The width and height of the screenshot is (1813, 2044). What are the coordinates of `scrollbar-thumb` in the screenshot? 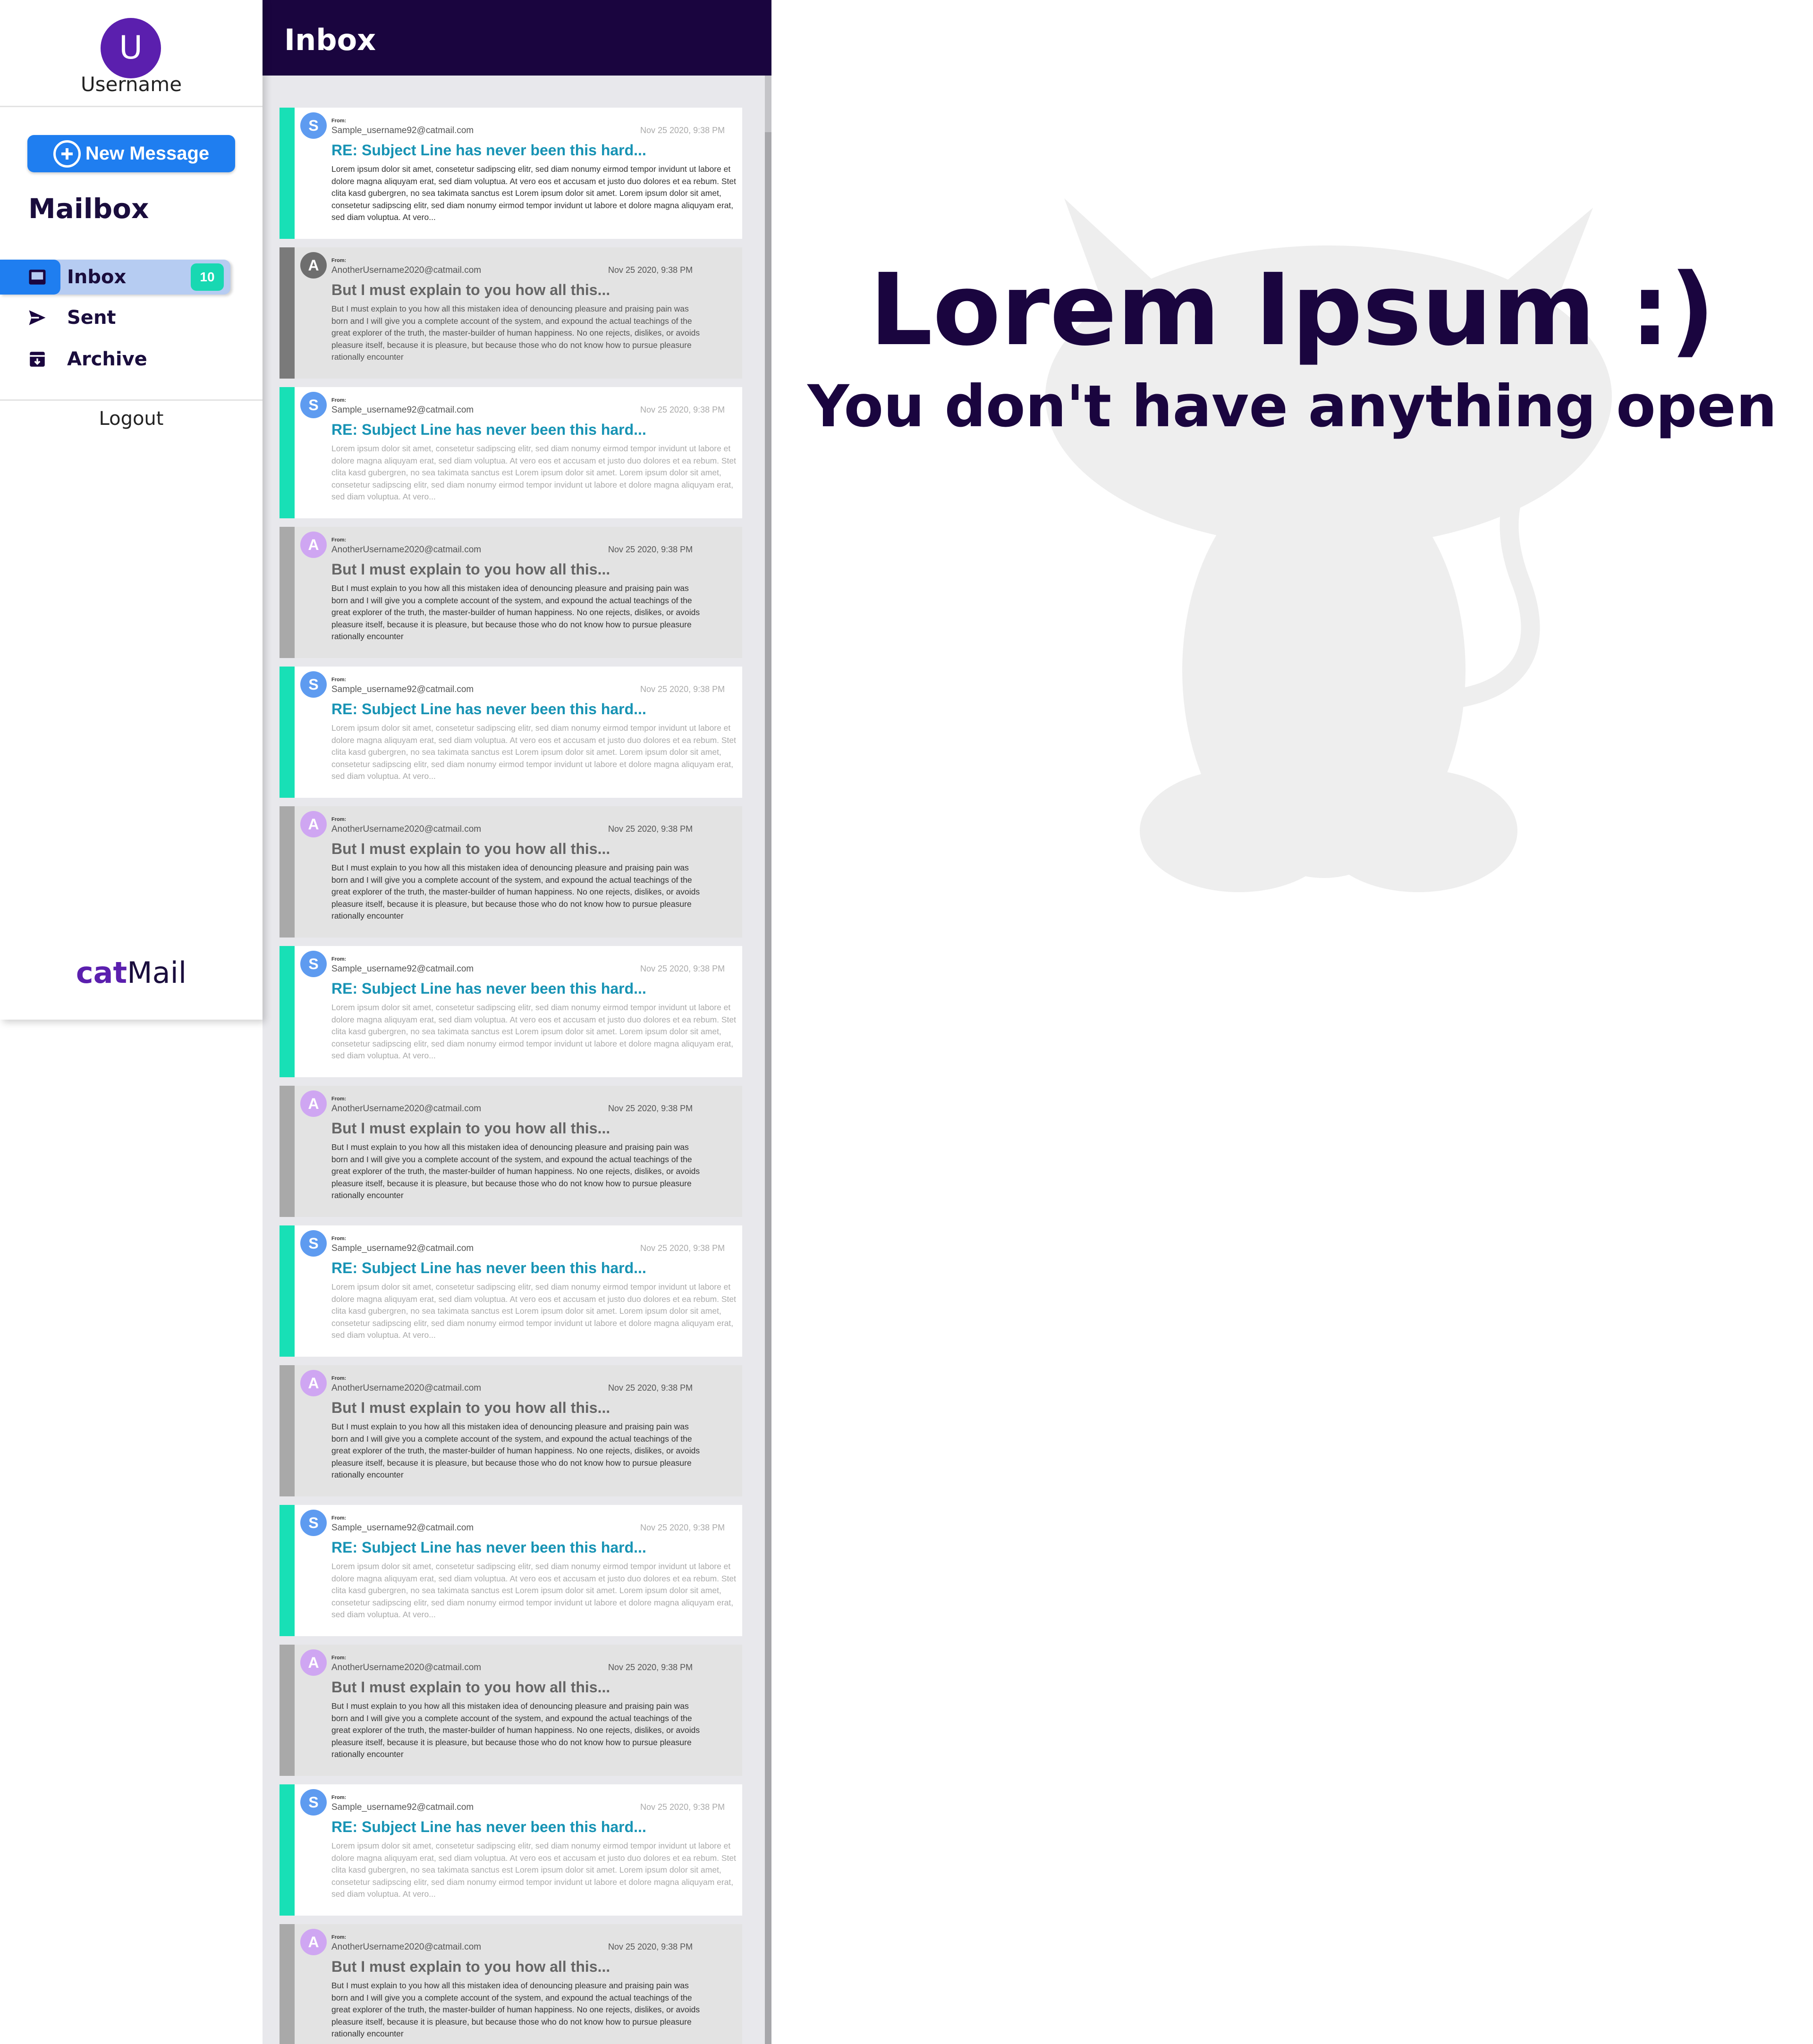 It's located at (768, 1088).